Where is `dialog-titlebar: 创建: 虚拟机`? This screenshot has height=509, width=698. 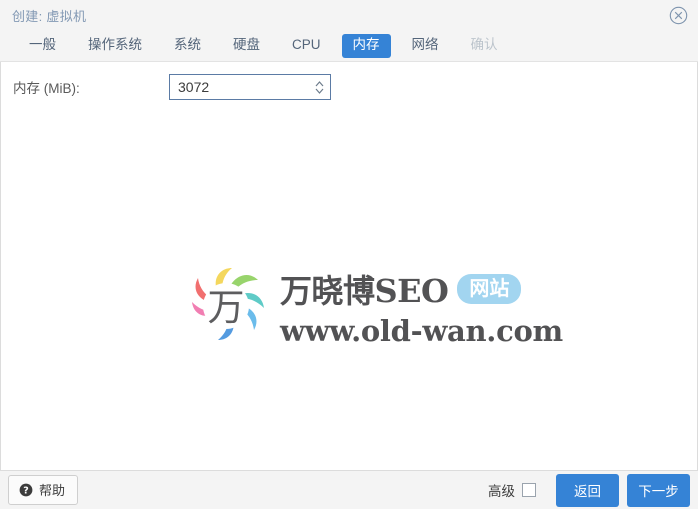 dialog-titlebar: 创建: 虚拟机 is located at coordinates (349, 15).